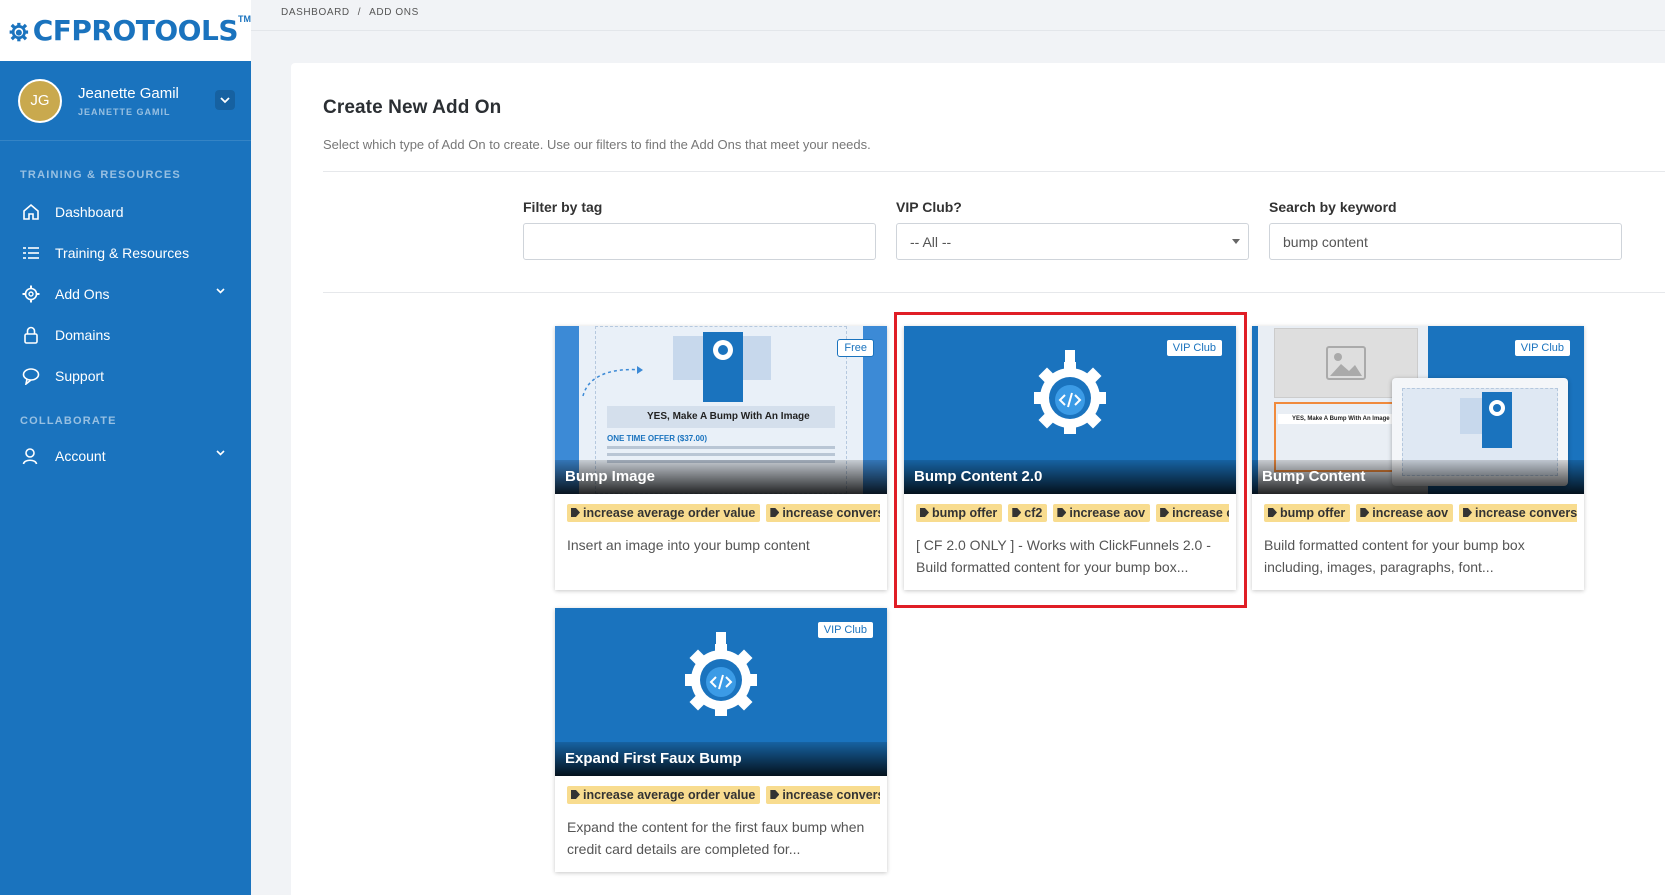  What do you see at coordinates (721, 759) in the screenshot?
I see `addon-card-title: Expand First Faux Bump` at bounding box center [721, 759].